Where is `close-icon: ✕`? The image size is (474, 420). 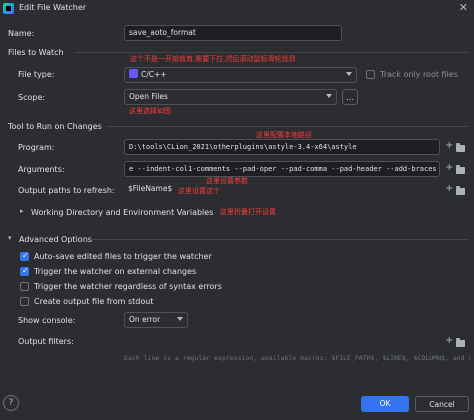 close-icon: ✕ is located at coordinates (463, 8).